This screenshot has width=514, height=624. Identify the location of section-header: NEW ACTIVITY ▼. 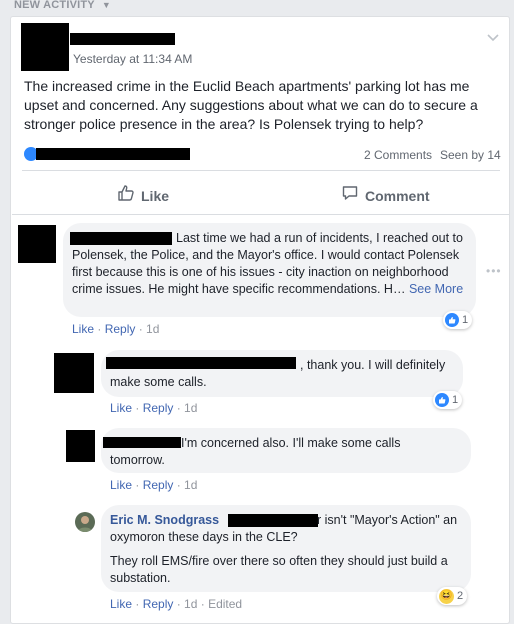
(62, 5).